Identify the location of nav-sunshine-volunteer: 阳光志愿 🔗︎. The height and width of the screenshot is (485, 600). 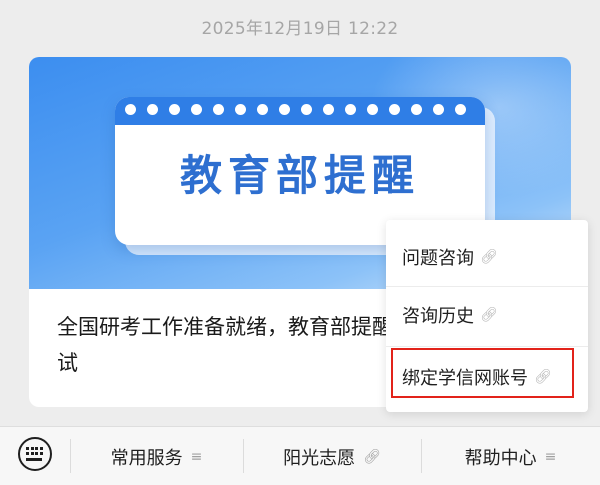
(332, 456).